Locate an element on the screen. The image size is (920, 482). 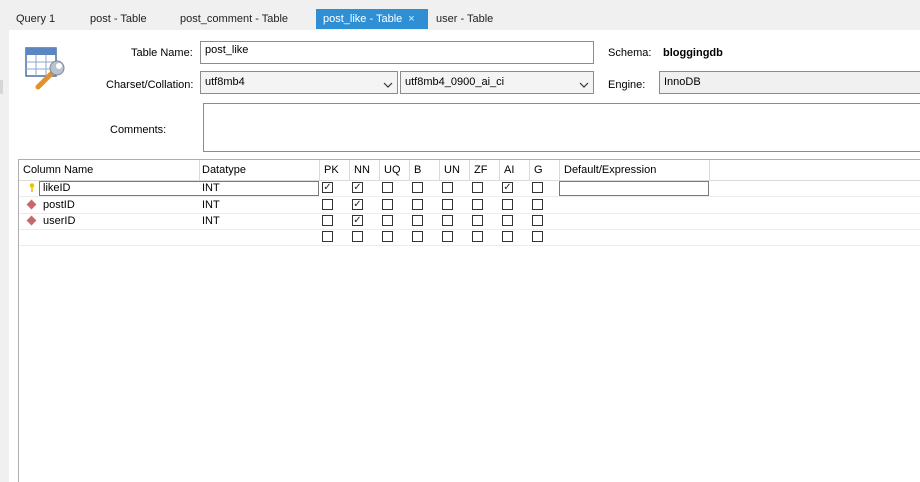
tab-query-1: Query 1 is located at coordinates (44, 19).